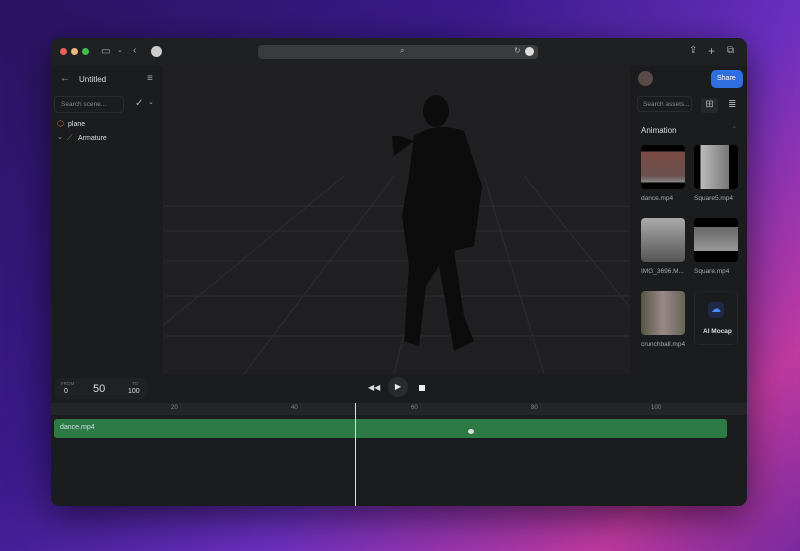 The height and width of the screenshot is (551, 800). I want to click on ruler-tick-label: 20, so click(174, 408).